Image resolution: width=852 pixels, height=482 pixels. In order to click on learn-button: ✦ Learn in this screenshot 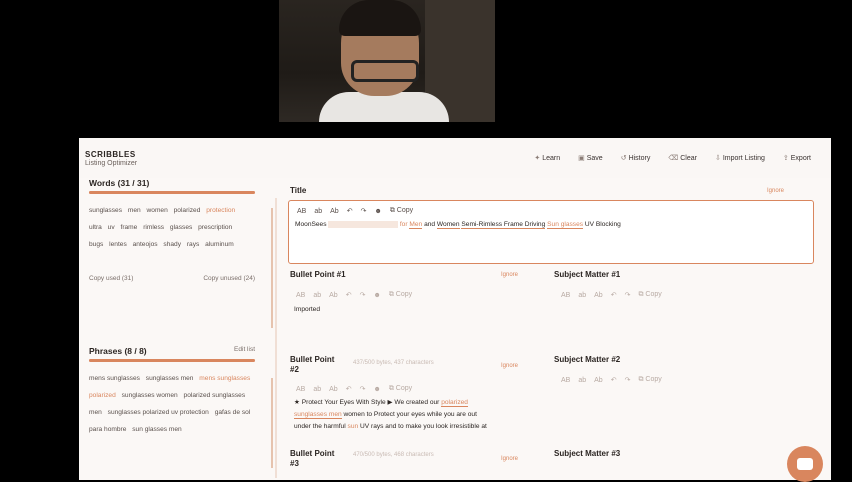, I will do `click(547, 158)`.